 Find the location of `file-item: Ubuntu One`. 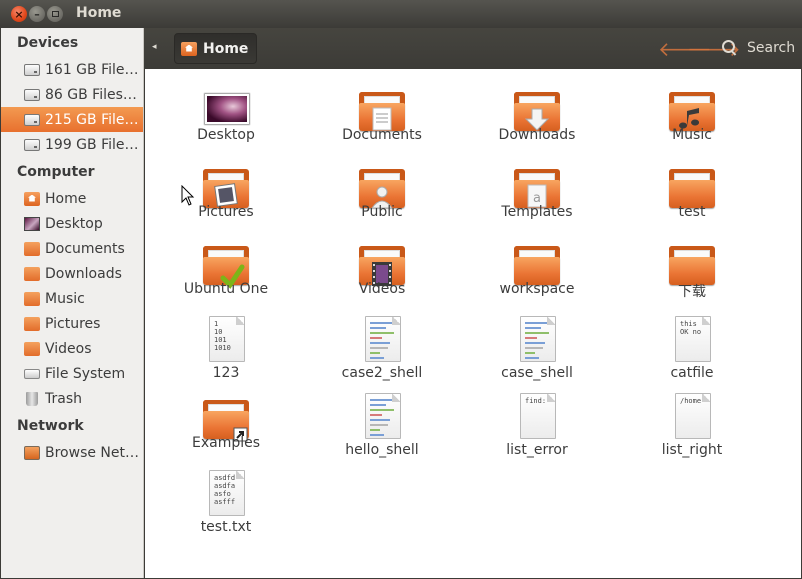

file-item: Ubuntu One is located at coordinates (226, 270).